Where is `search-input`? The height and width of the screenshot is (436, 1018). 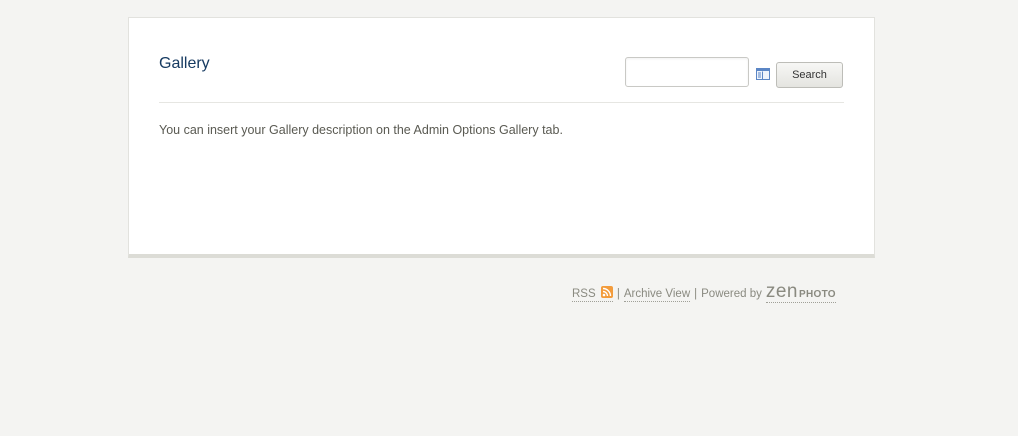 search-input is located at coordinates (687, 72).